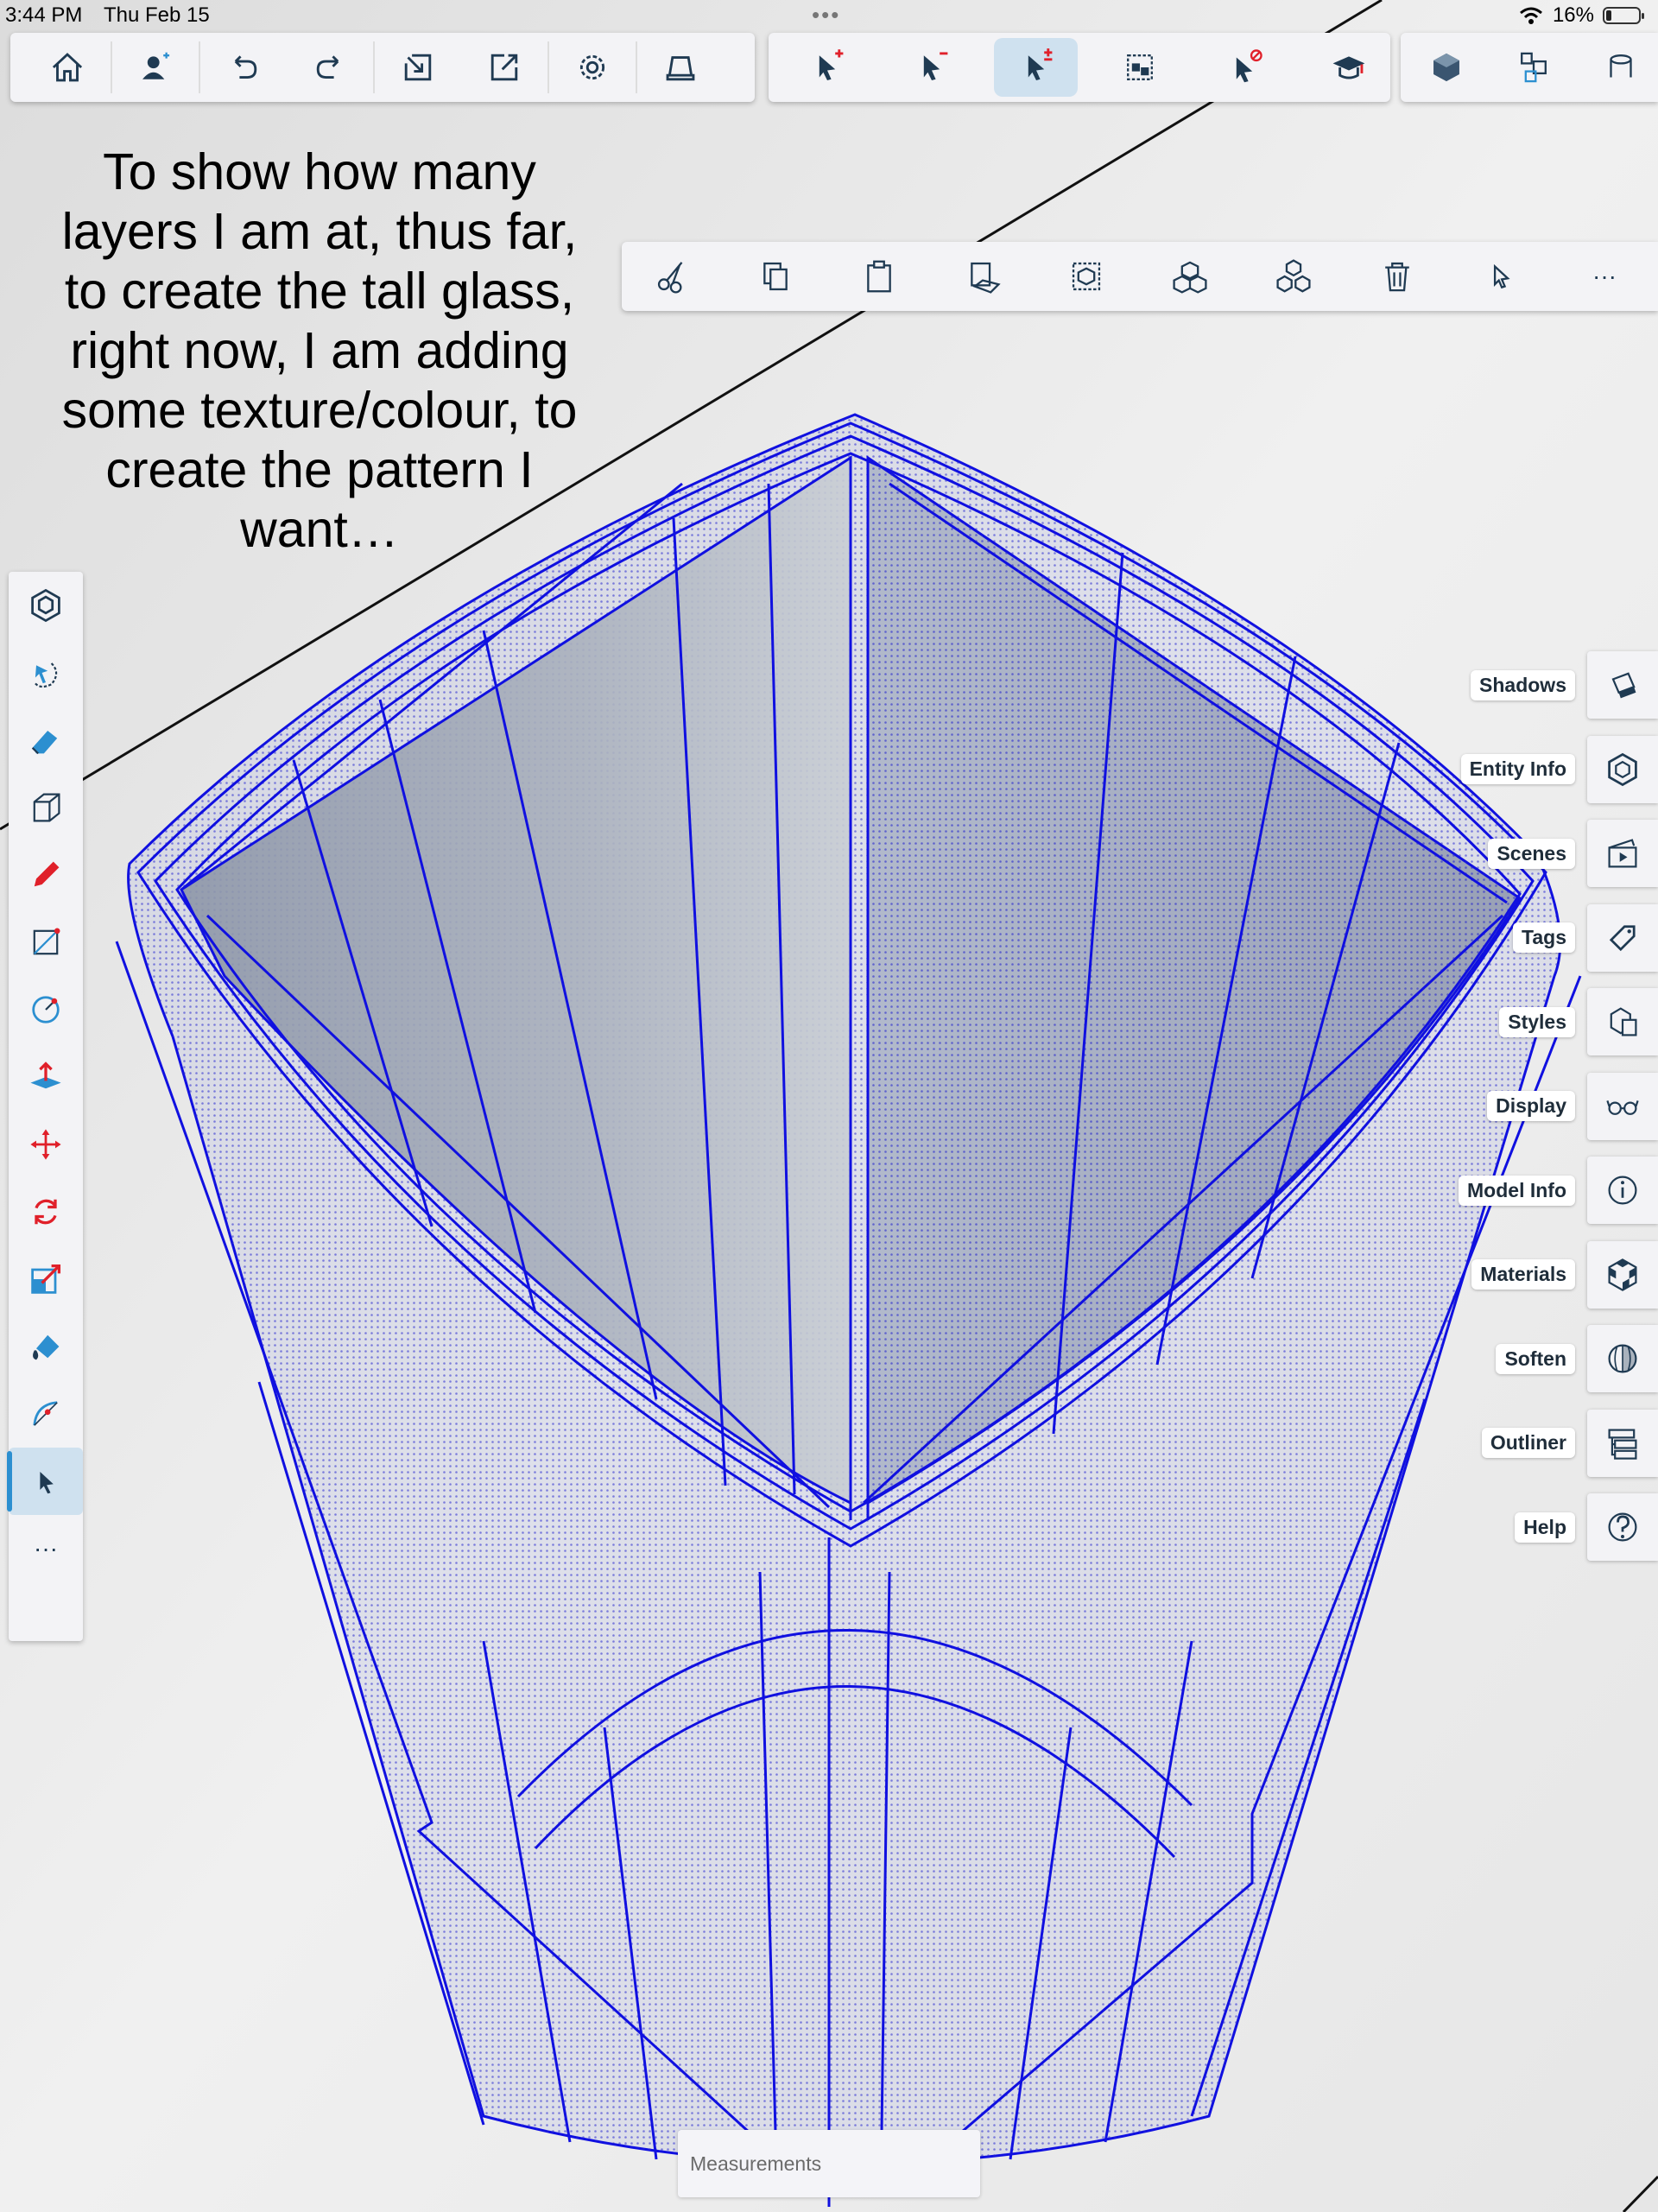 The height and width of the screenshot is (2212, 1658). What do you see at coordinates (1348, 67) in the screenshot?
I see `learn-icon` at bounding box center [1348, 67].